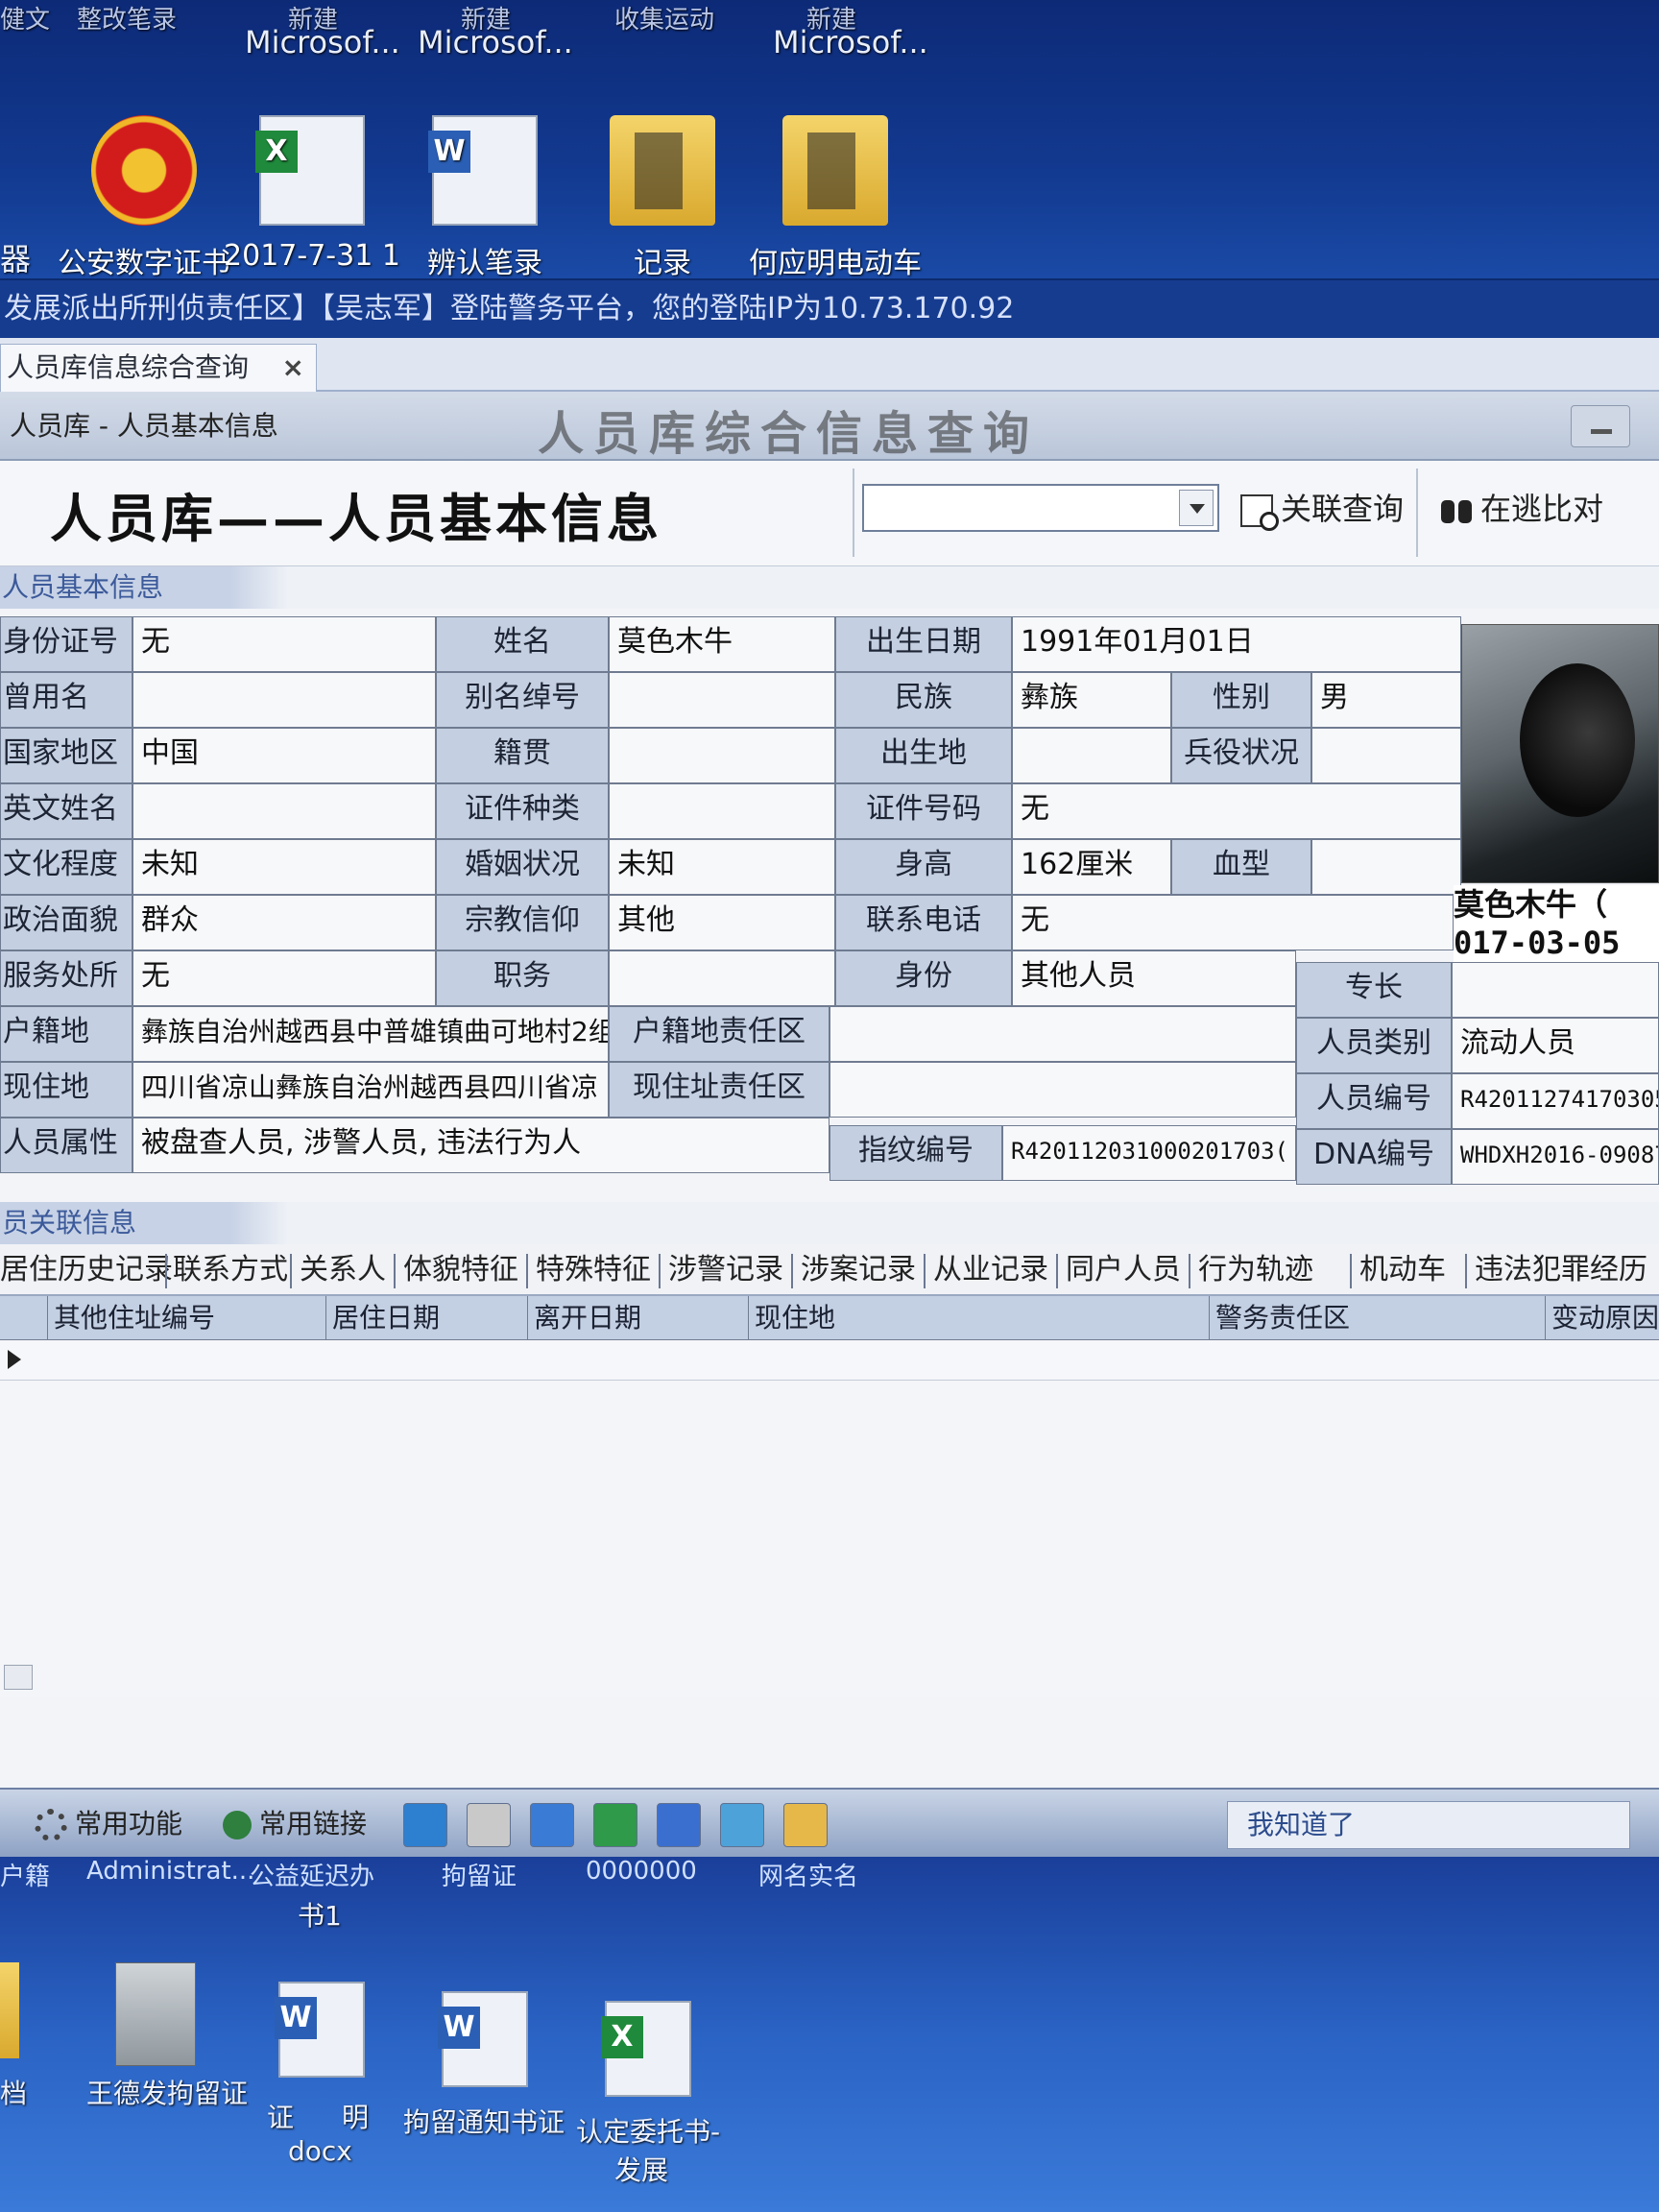 This screenshot has width=1659, height=2212. What do you see at coordinates (923, 867) in the screenshot?
I see `label-height: 身高` at bounding box center [923, 867].